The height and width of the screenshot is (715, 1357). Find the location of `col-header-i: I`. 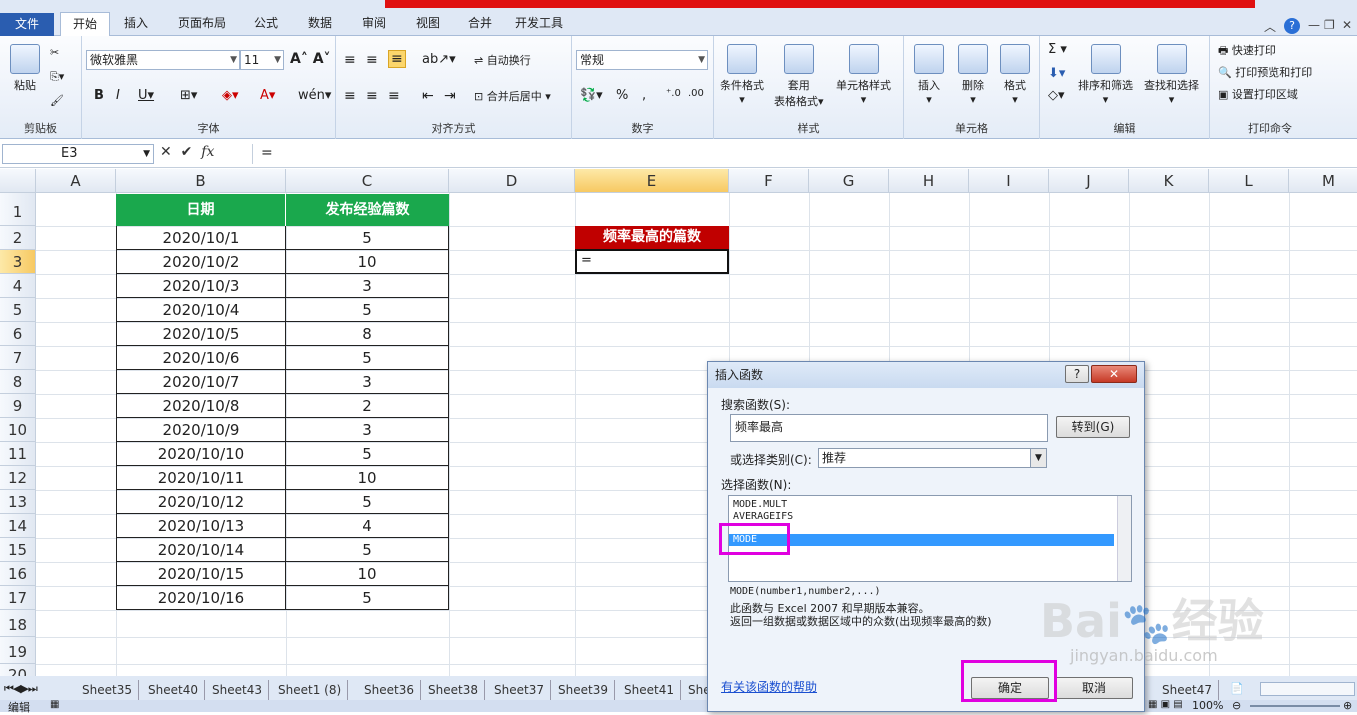

col-header-i: I is located at coordinates (1009, 181).